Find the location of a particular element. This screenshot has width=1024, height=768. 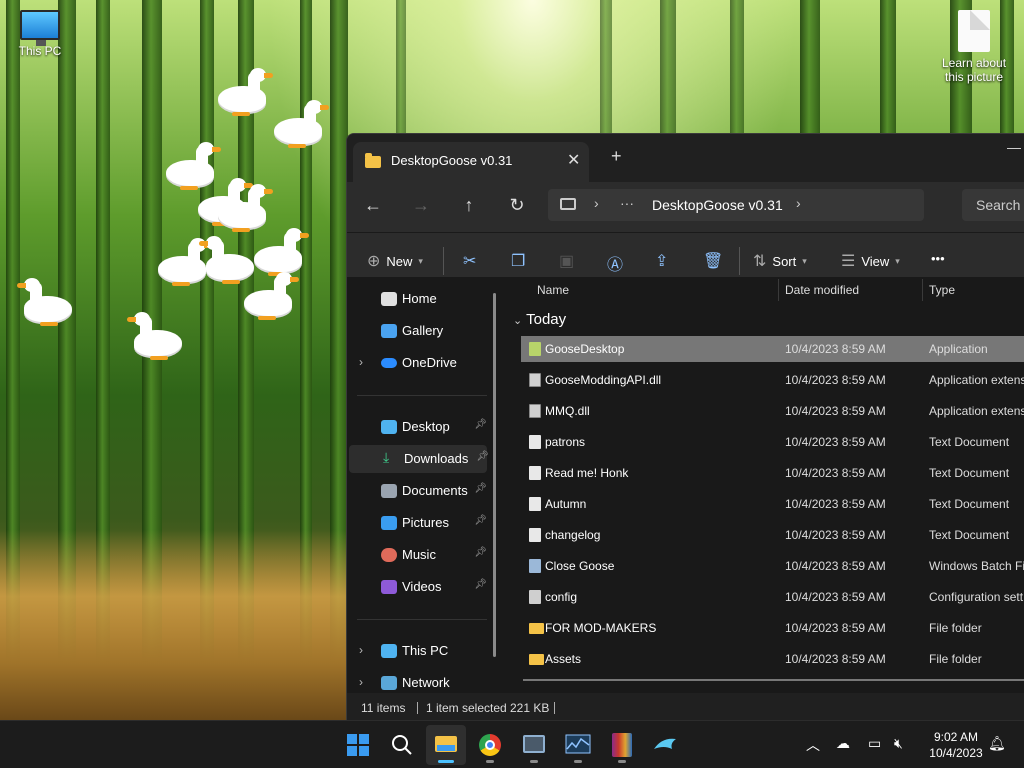

selection-count: 1 item selected is located at coordinates (466, 708).